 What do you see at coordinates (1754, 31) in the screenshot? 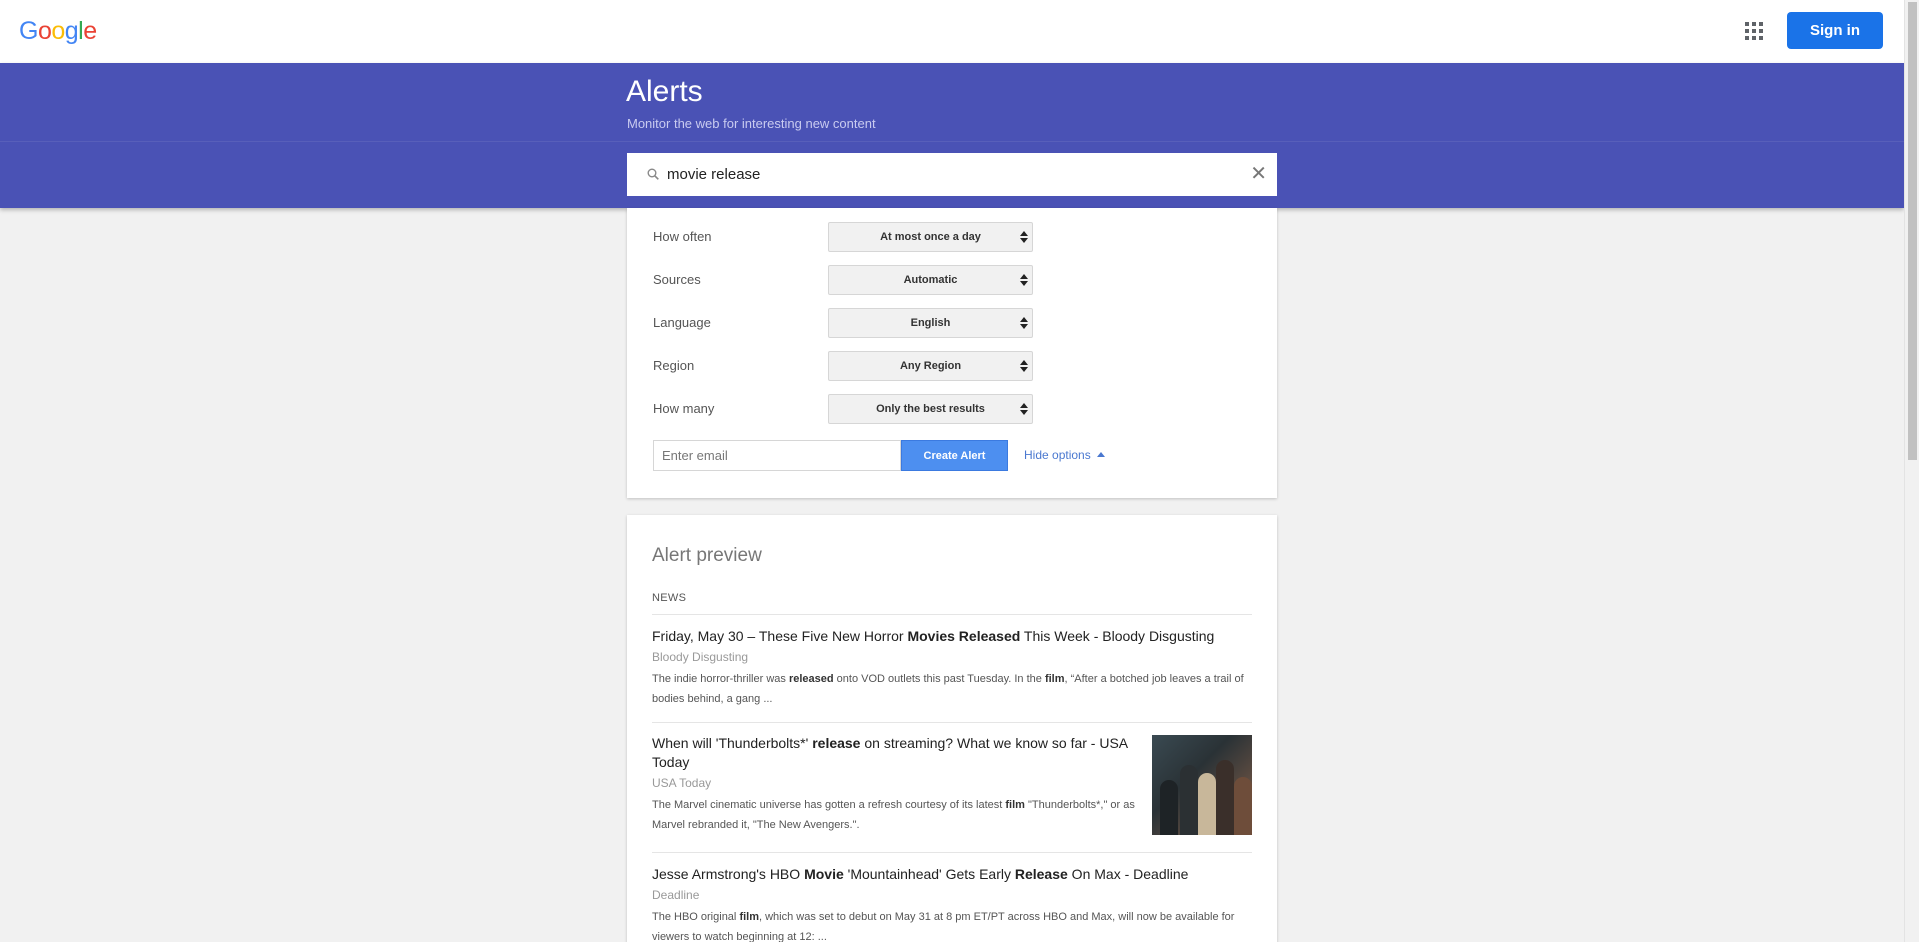
I see `apps-grid-icon` at bounding box center [1754, 31].